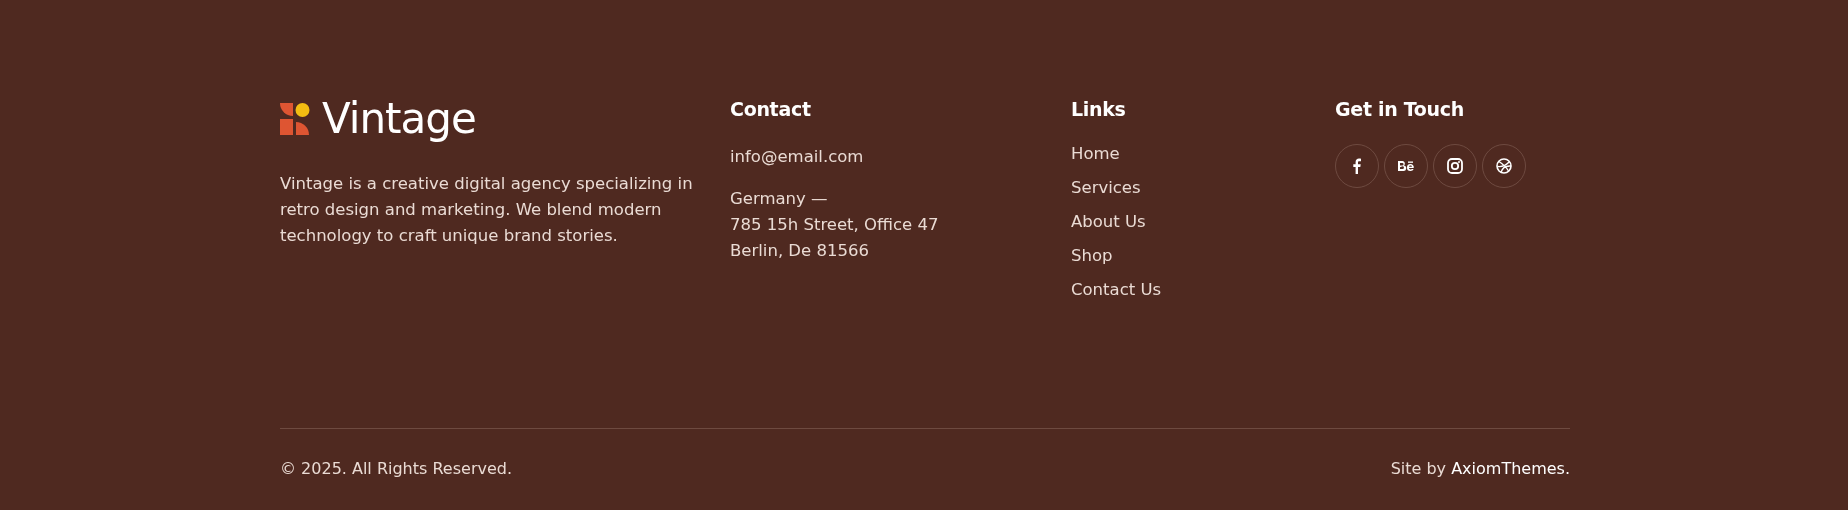  Describe the element at coordinates (1095, 153) in the screenshot. I see `footer-link: Home` at that location.